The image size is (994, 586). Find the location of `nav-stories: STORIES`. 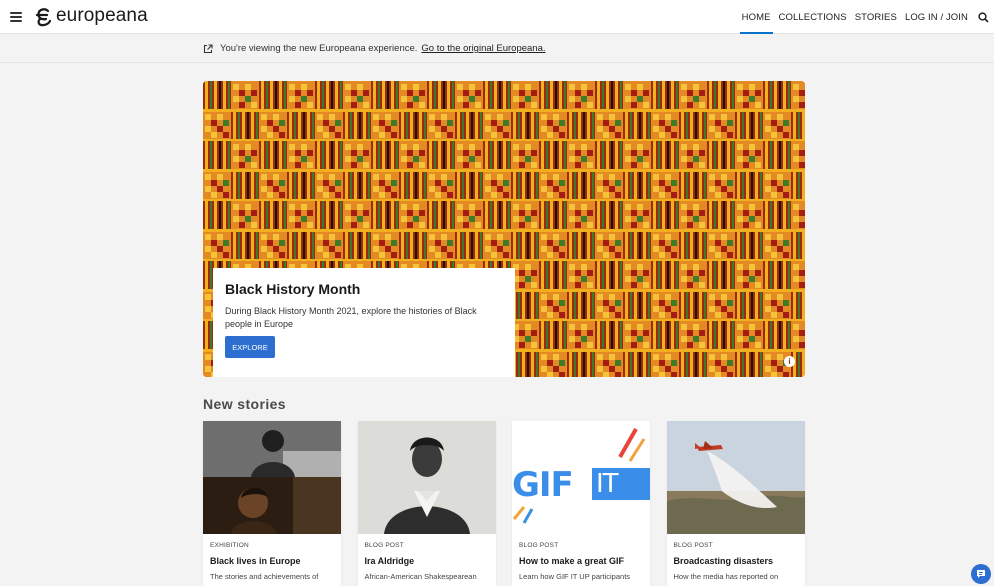

nav-stories: STORIES is located at coordinates (876, 17).